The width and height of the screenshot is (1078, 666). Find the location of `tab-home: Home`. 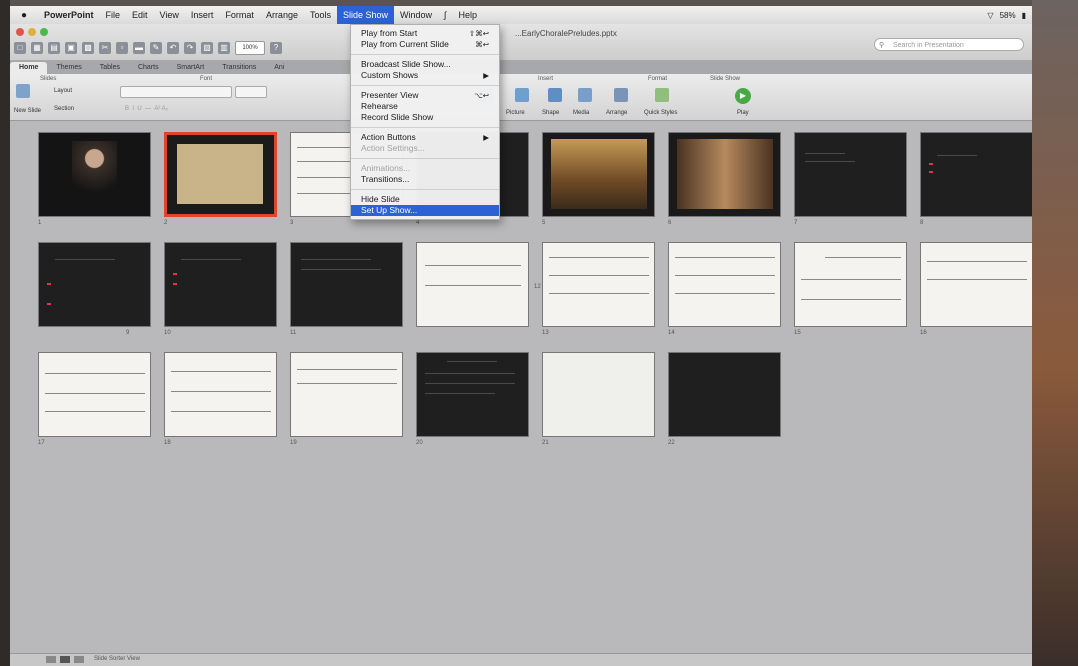

tab-home: Home is located at coordinates (29, 68).